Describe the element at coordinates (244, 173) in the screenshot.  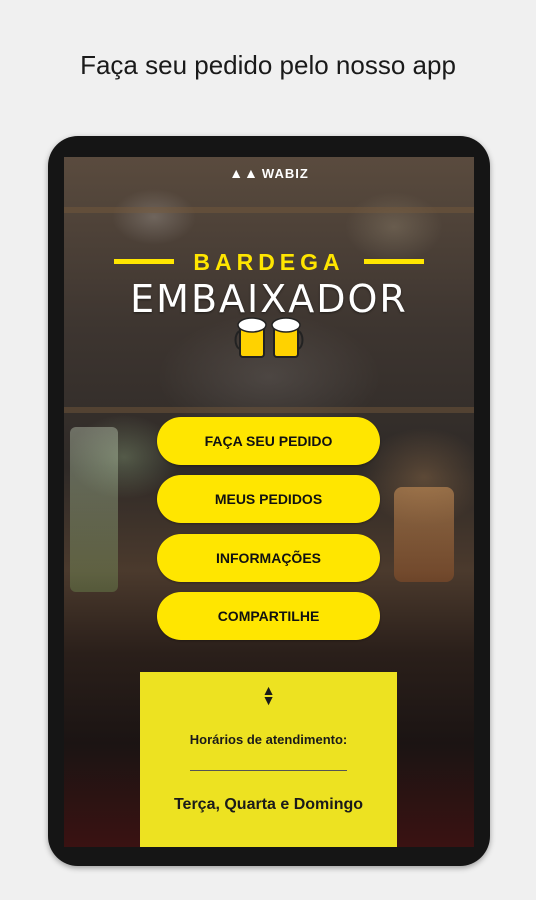
I see `wabiz-logo-icon: ▲▲` at that location.